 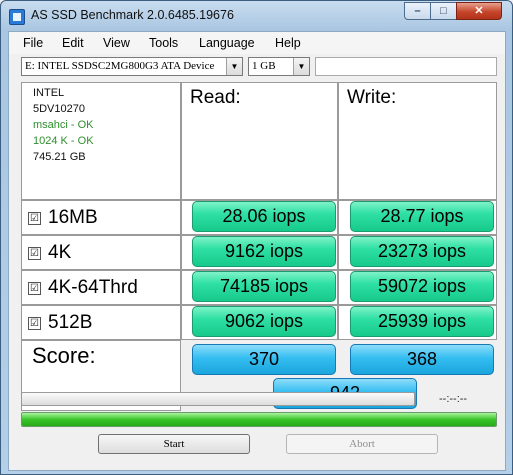 What do you see at coordinates (264, 66) in the screenshot?
I see `size-select-value: 1 GB` at bounding box center [264, 66].